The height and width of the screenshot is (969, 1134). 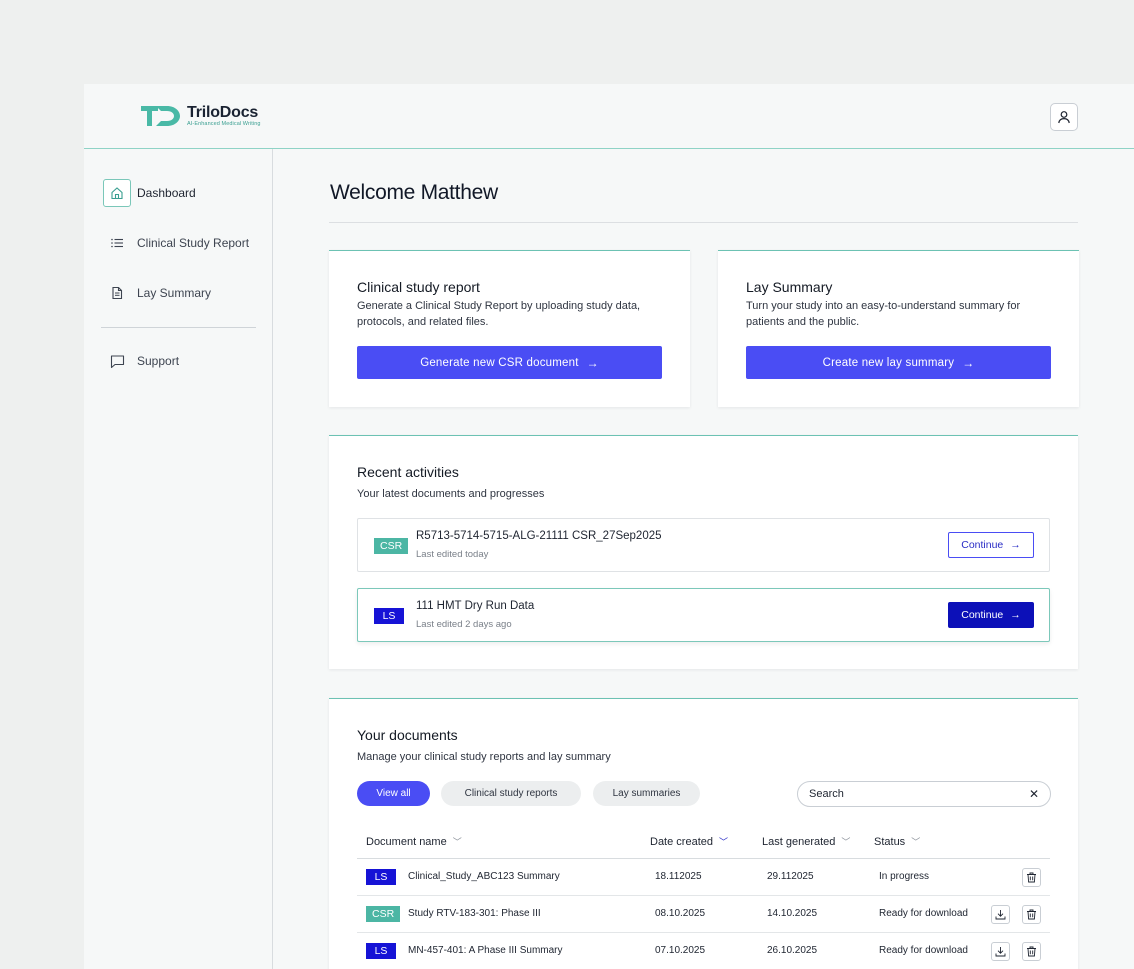 I want to click on activity-title: 111 HMT Dry Run Data, so click(x=475, y=606).